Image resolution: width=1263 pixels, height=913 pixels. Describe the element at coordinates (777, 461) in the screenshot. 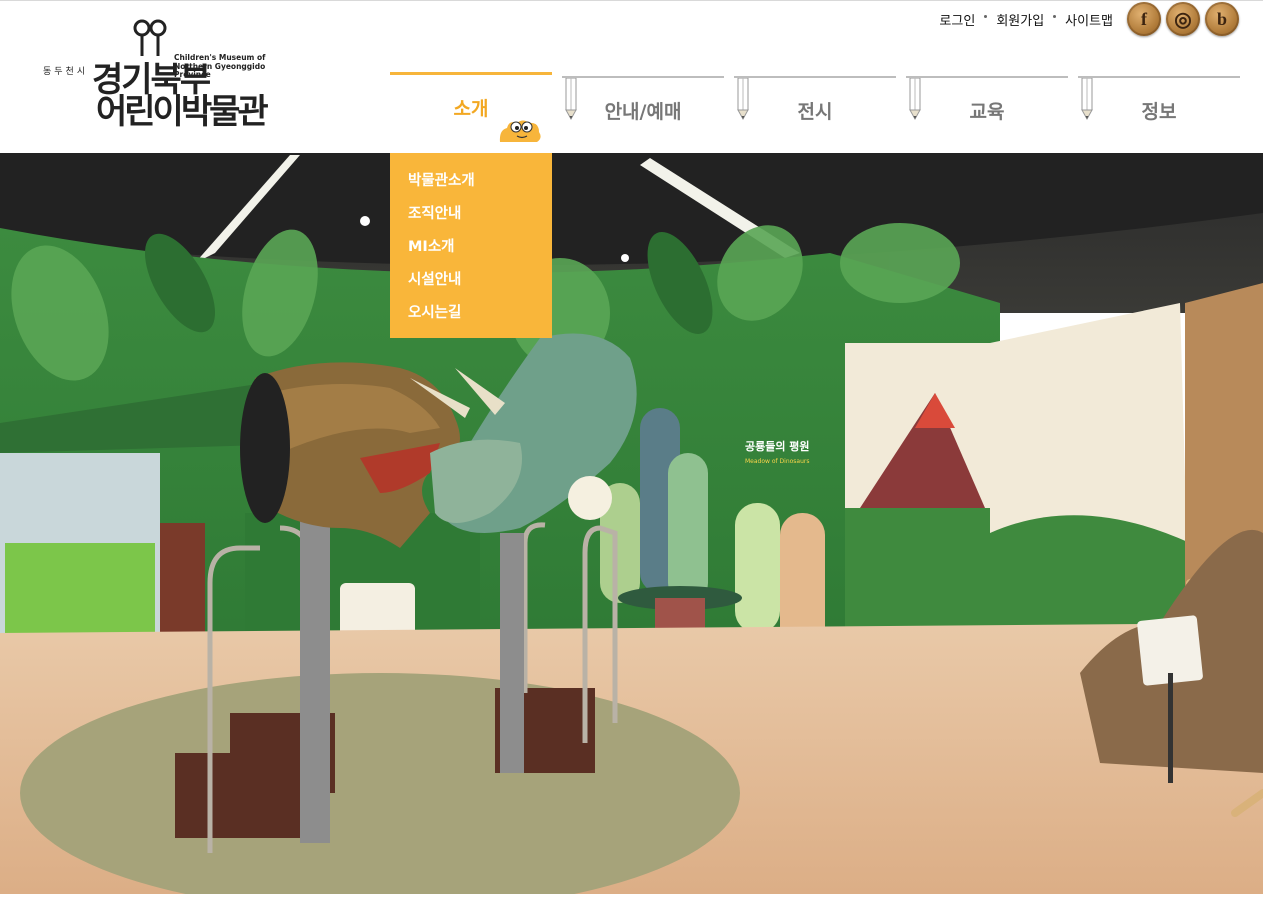

I see `exhibit-sign-subtitle: Meadow of Dinosaurs` at that location.